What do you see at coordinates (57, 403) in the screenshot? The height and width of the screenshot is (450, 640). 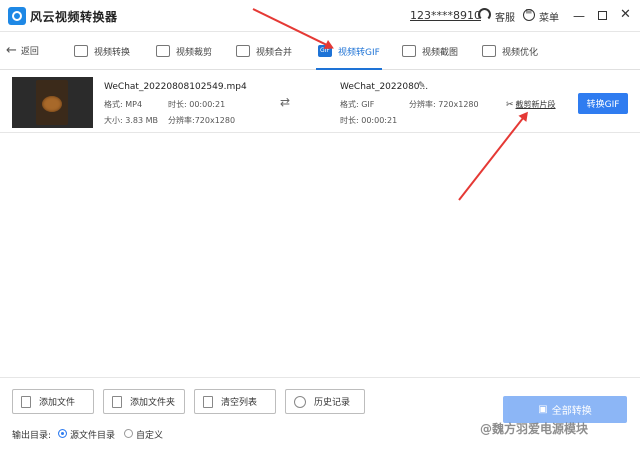 I see `add-file-label: 添加文件` at bounding box center [57, 403].